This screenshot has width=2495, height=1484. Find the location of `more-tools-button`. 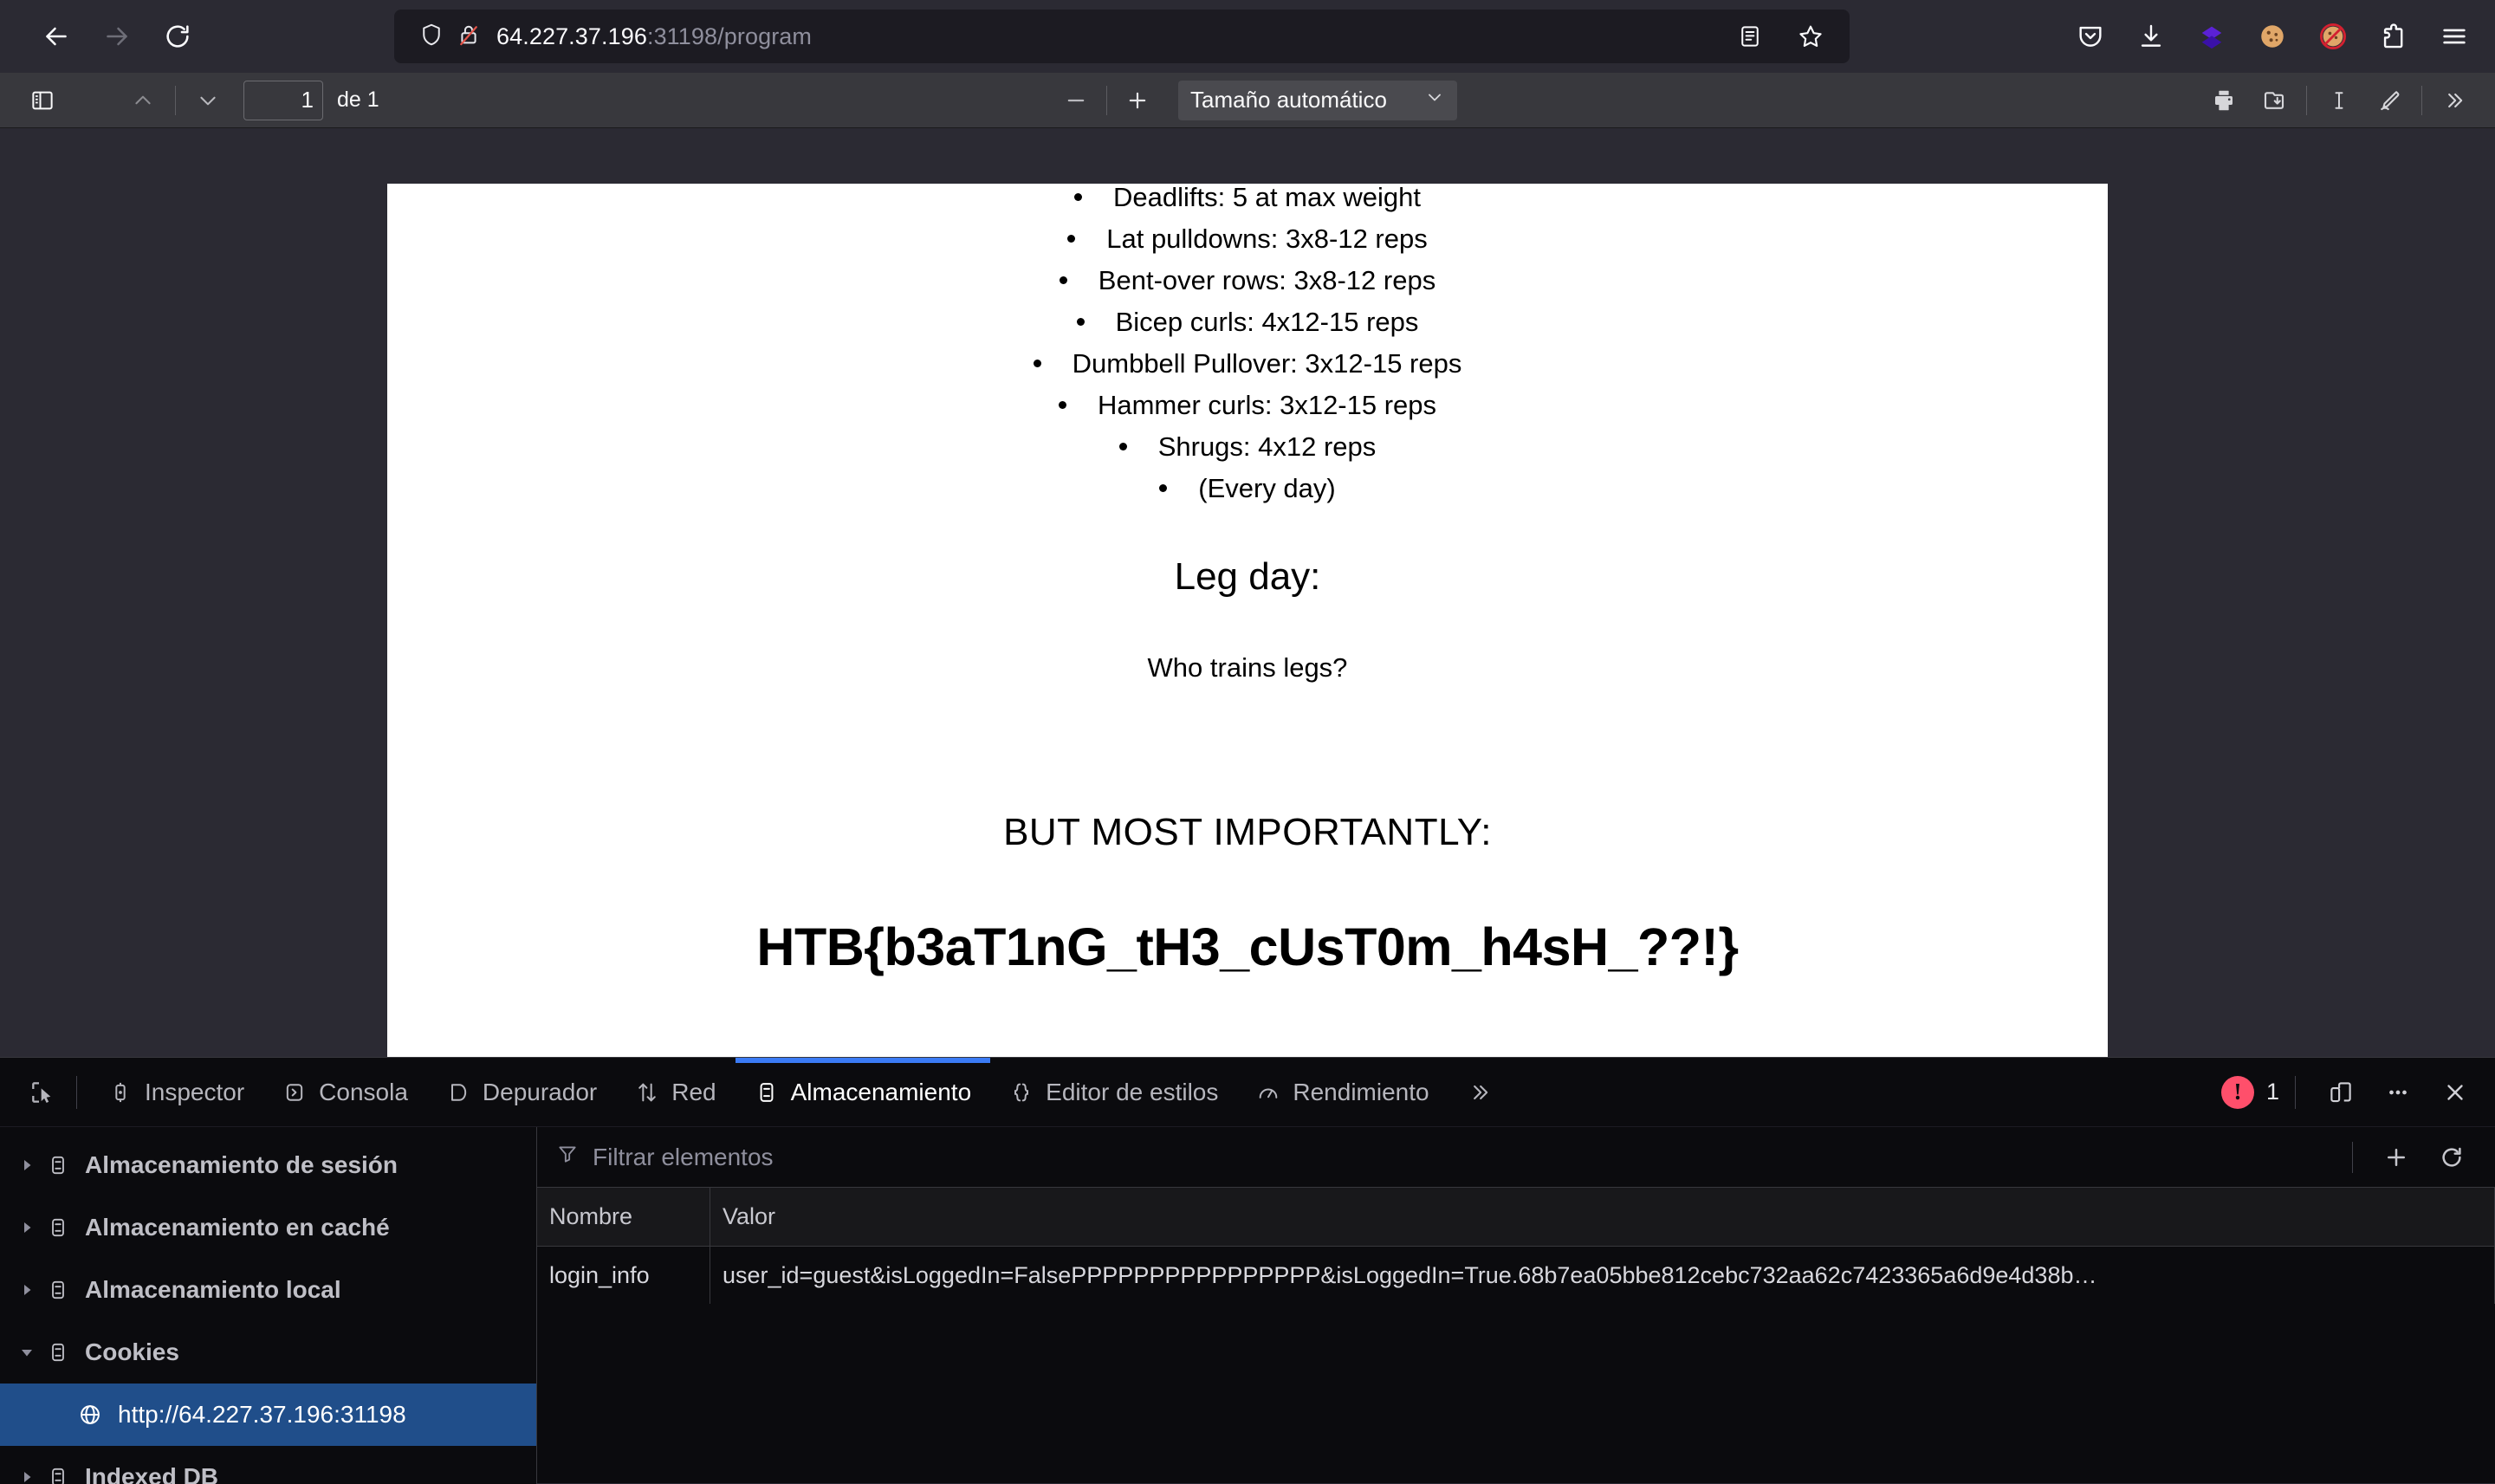

more-tools-button is located at coordinates (2454, 100).